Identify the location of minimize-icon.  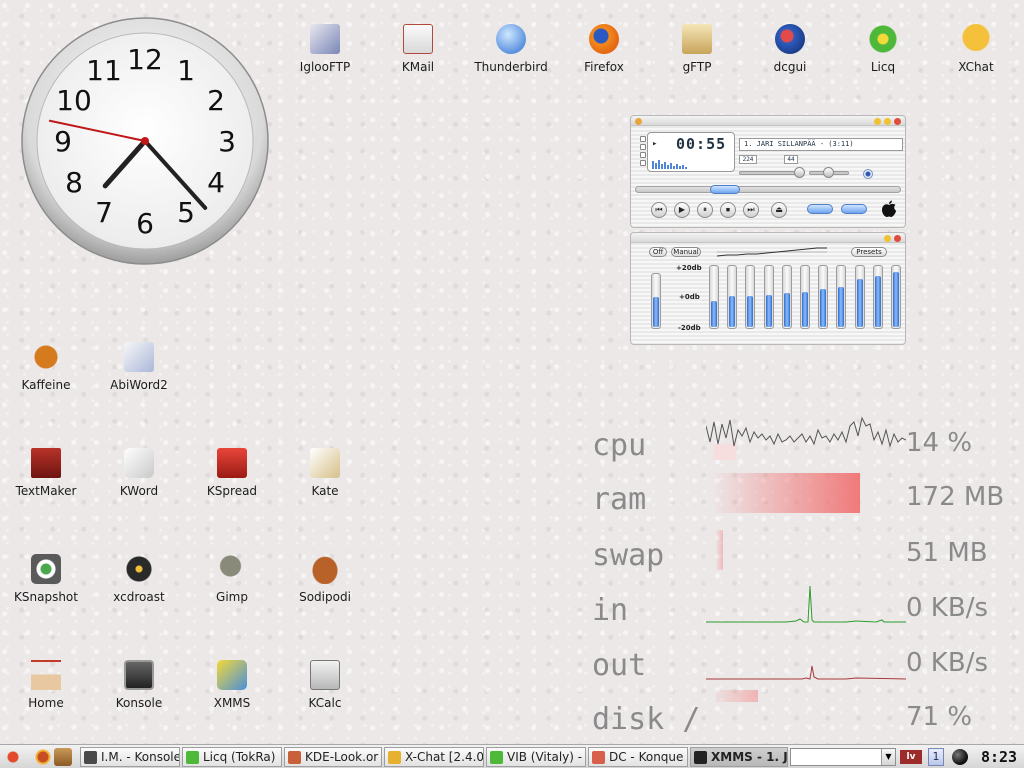
(877, 121).